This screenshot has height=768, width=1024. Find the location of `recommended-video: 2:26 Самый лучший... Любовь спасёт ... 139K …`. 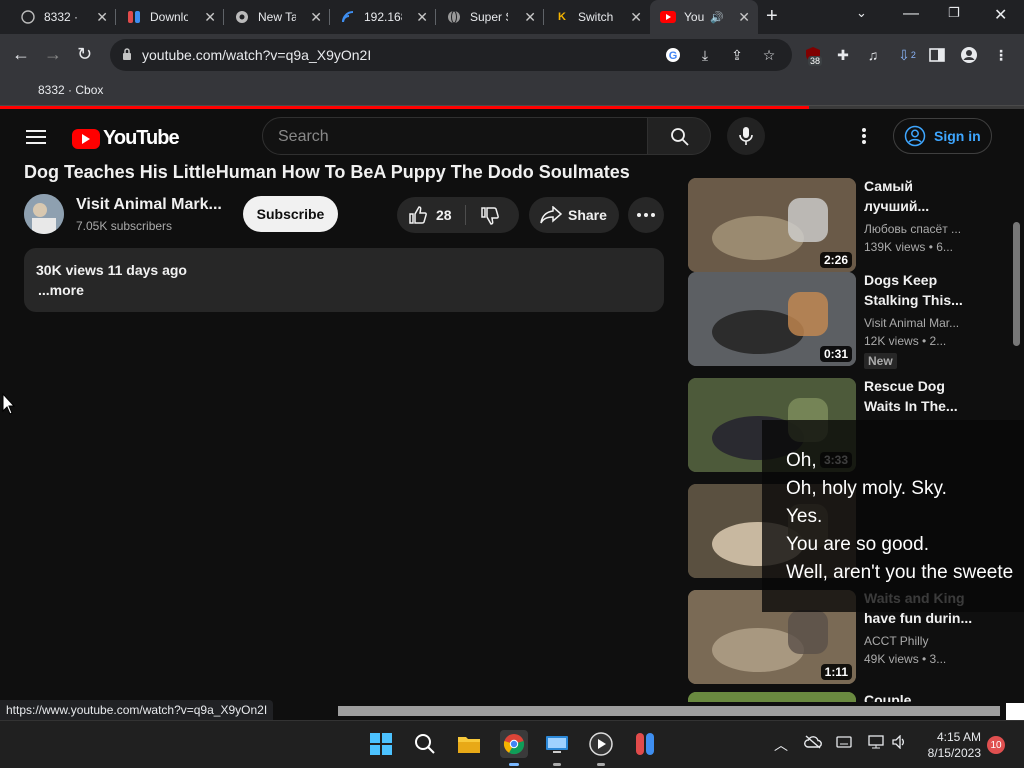

recommended-video: 2:26 Самый лучший... Любовь спасёт ... 139K … is located at coordinates (849, 225).